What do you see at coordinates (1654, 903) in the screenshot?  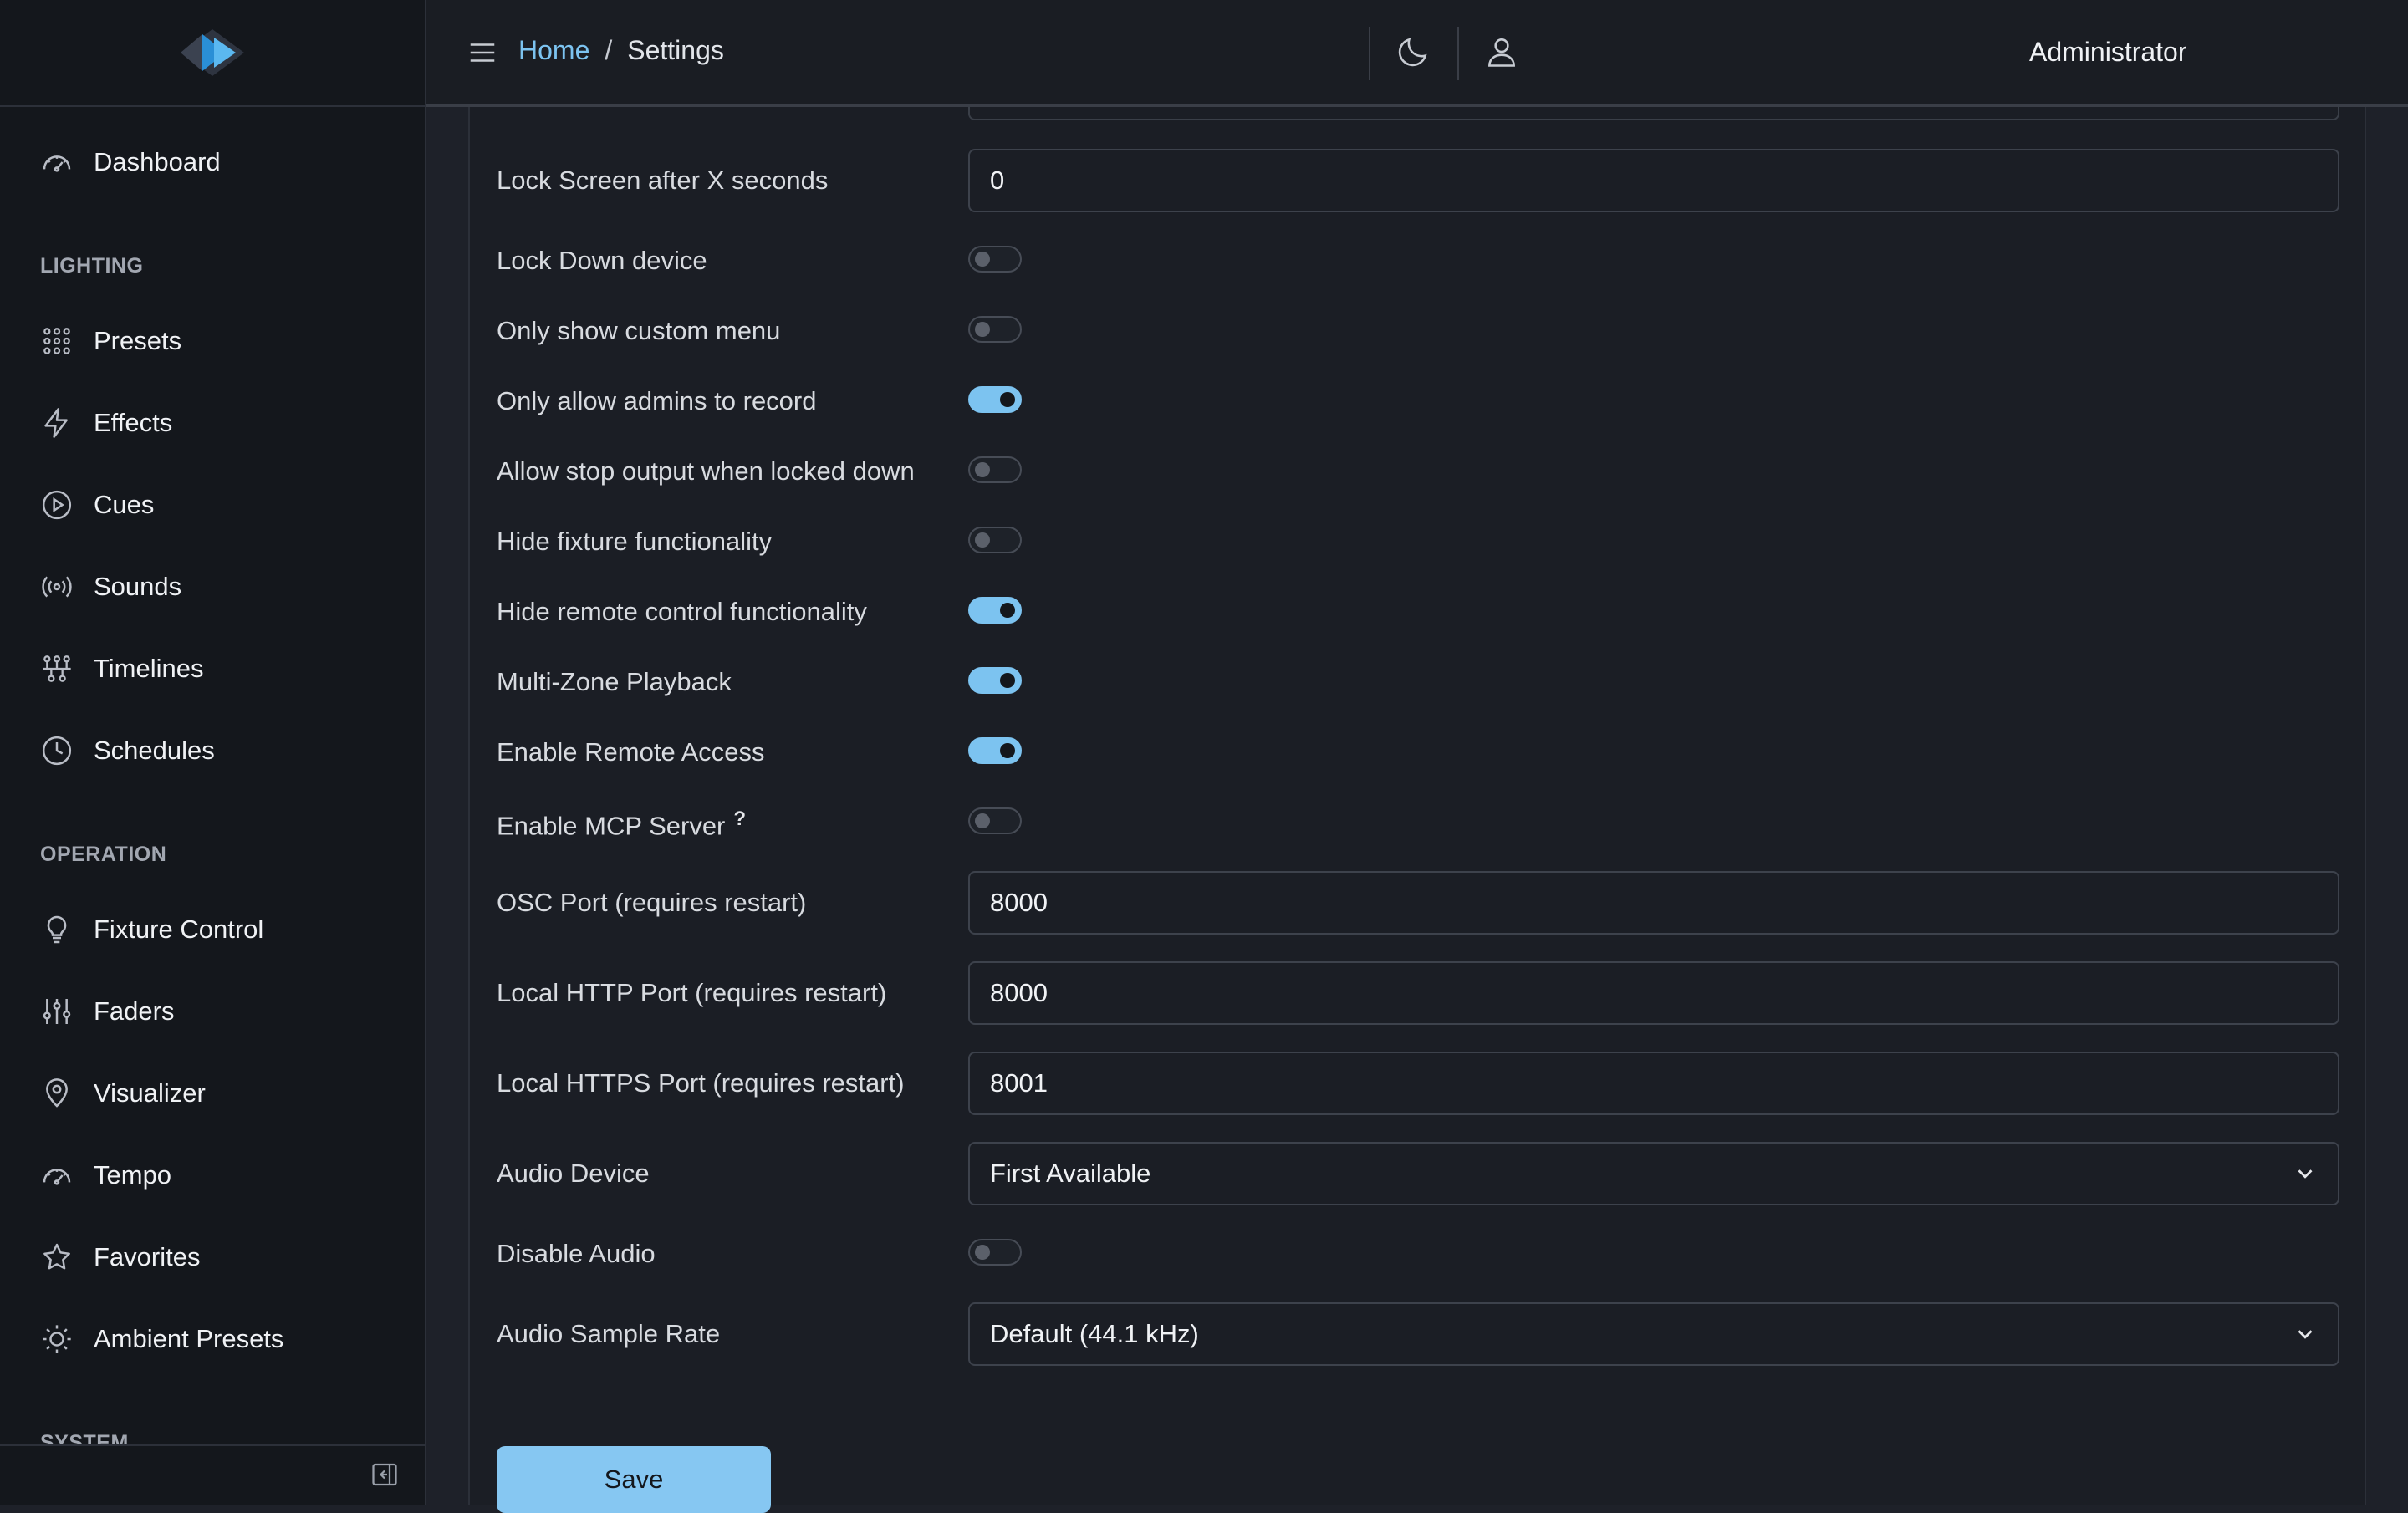 I see `osc-port-input` at bounding box center [1654, 903].